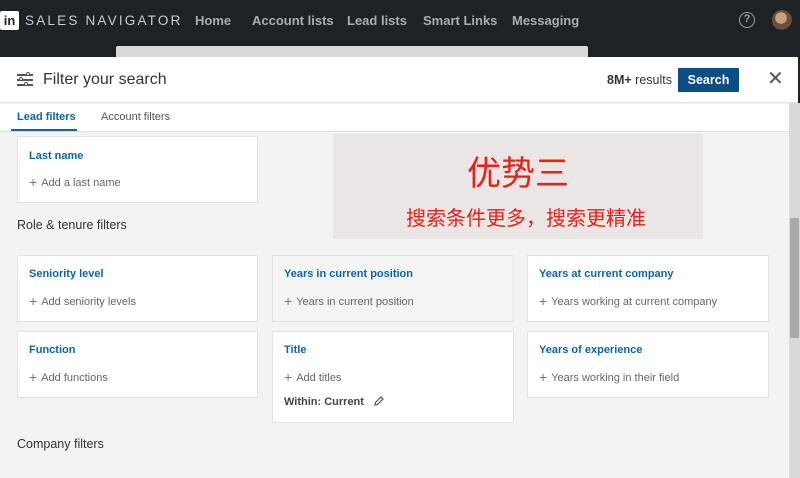 Image resolution: width=800 pixels, height=478 pixels. What do you see at coordinates (137, 288) in the screenshot?
I see `seniority-level-card: Seniority level + Add seniority levels` at bounding box center [137, 288].